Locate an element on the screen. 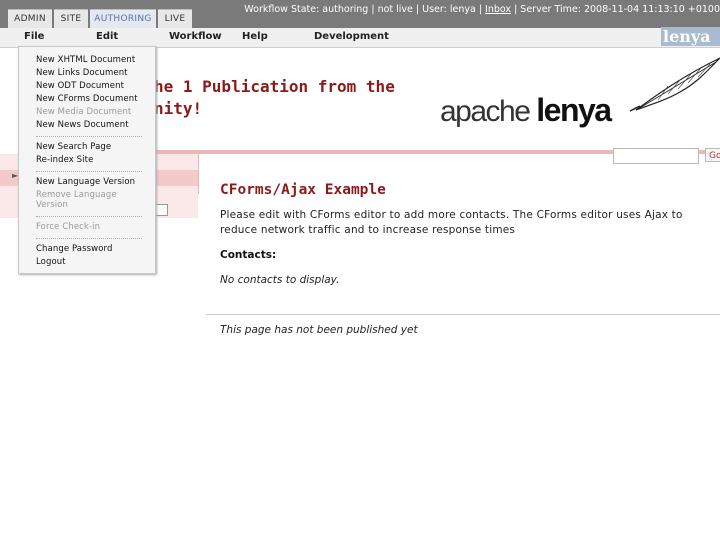 The image size is (720, 540). search-button: Go is located at coordinates (712, 155).